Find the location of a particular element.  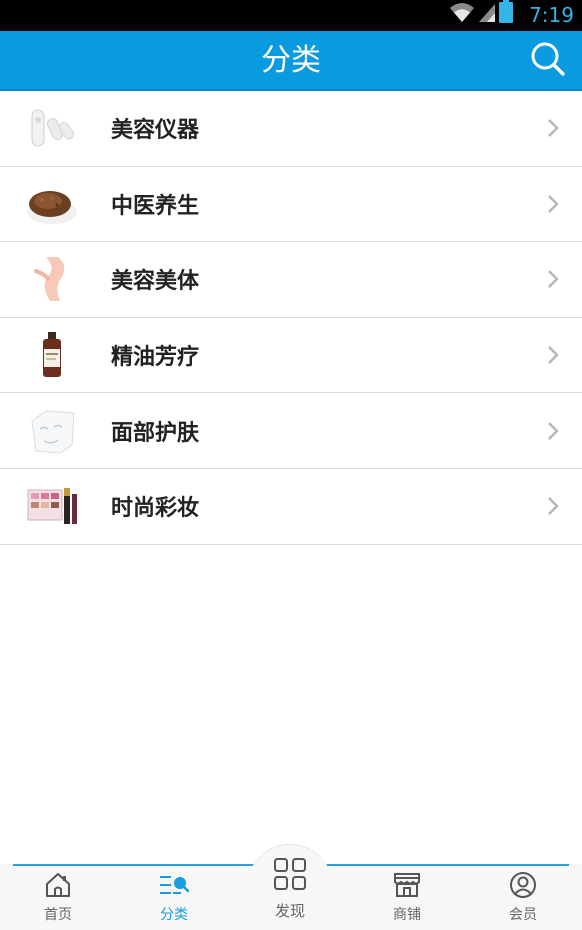

home-icon is located at coordinates (58, 885).